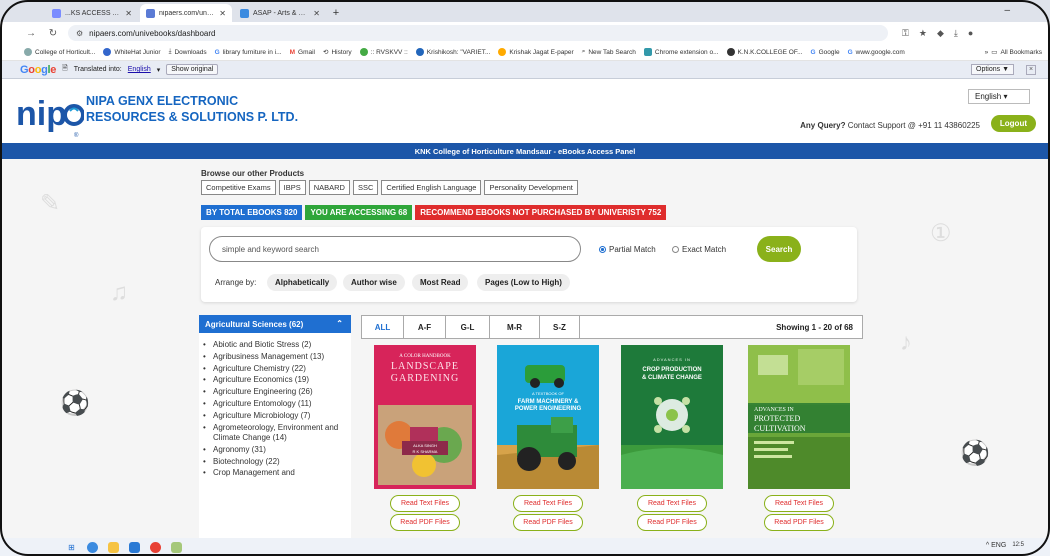 This screenshot has width=1050, height=556. I want to click on all-bookmarks-button: » ▭ All Bookmarks, so click(1017, 52).